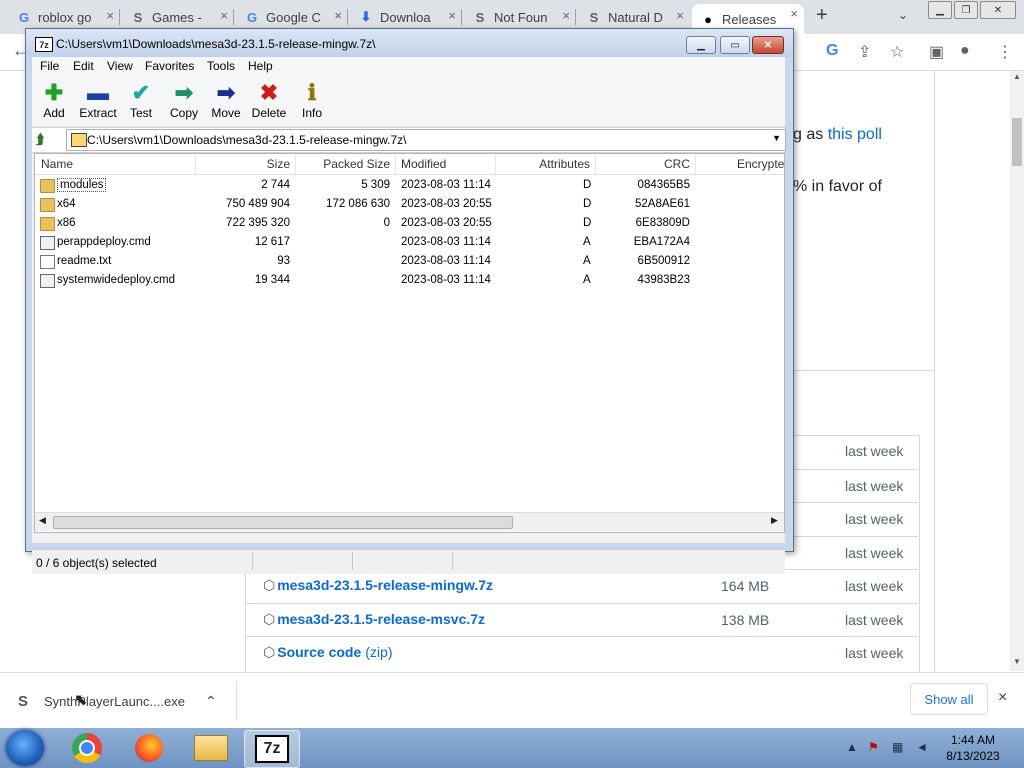  What do you see at coordinates (634, 17) in the screenshot?
I see `tab-6: S Natural D ×` at bounding box center [634, 17].